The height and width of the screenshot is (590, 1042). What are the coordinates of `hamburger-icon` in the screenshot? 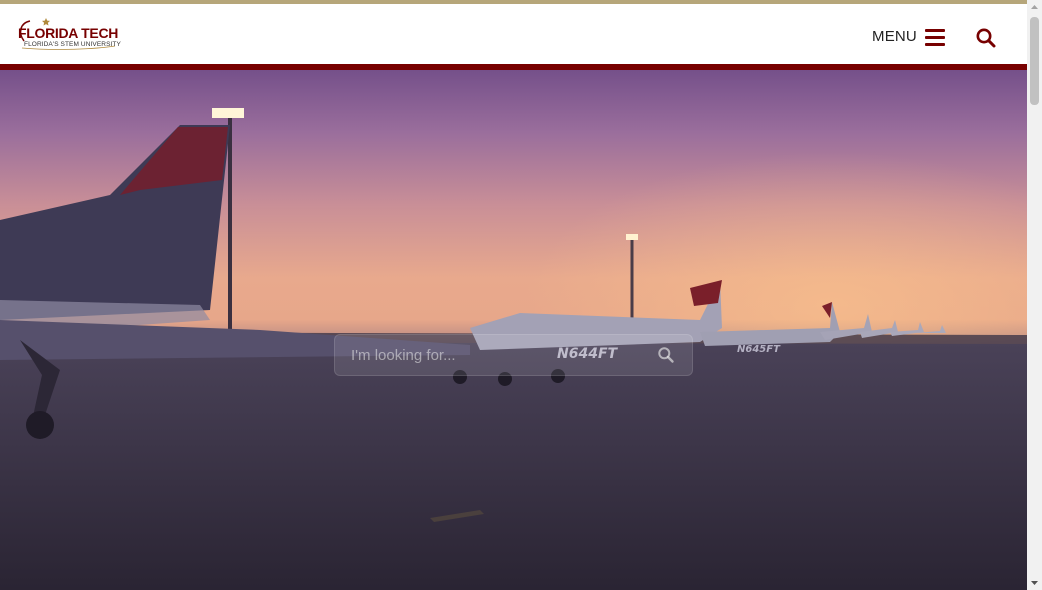 It's located at (934, 37).